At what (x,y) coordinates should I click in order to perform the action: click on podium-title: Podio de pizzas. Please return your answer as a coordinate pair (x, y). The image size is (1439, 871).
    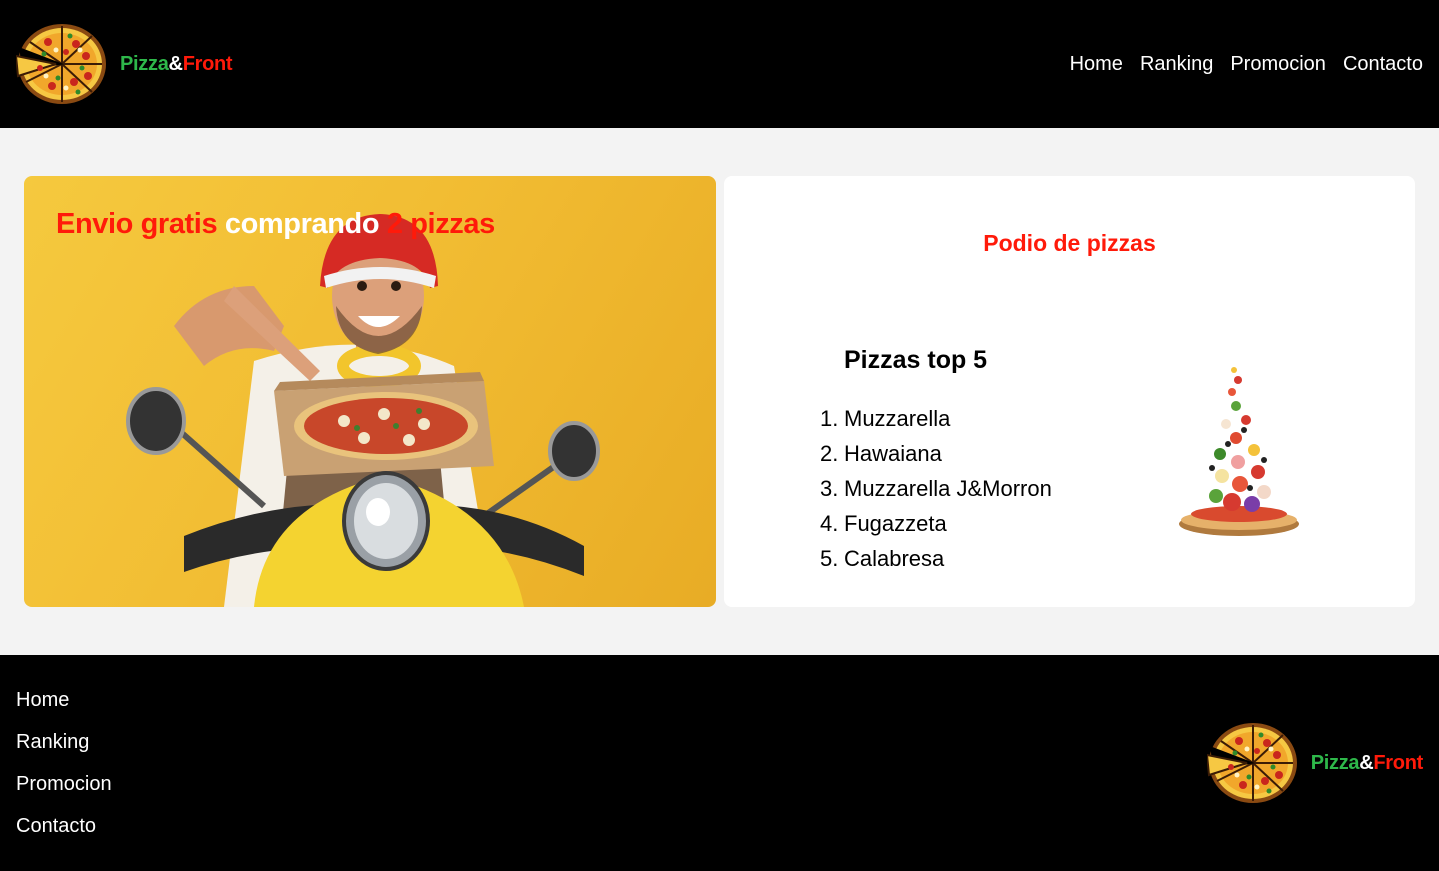
    Looking at the image, I should click on (1069, 243).